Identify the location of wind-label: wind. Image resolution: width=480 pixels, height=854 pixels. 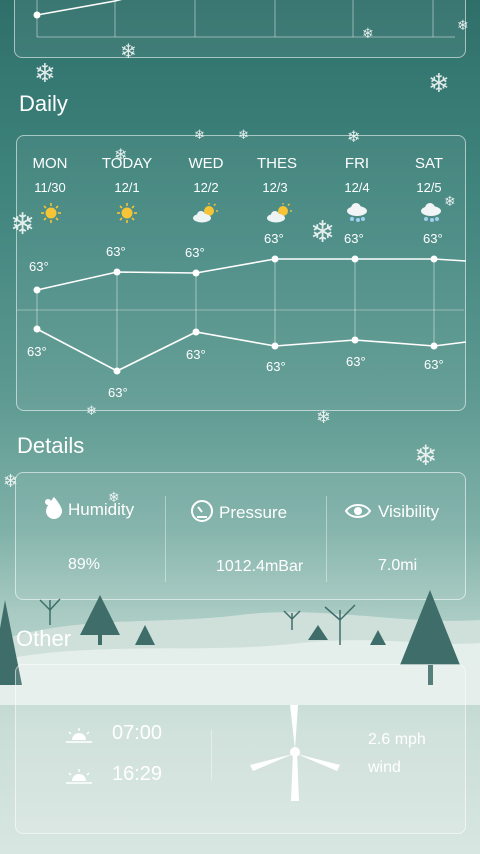
(384, 767).